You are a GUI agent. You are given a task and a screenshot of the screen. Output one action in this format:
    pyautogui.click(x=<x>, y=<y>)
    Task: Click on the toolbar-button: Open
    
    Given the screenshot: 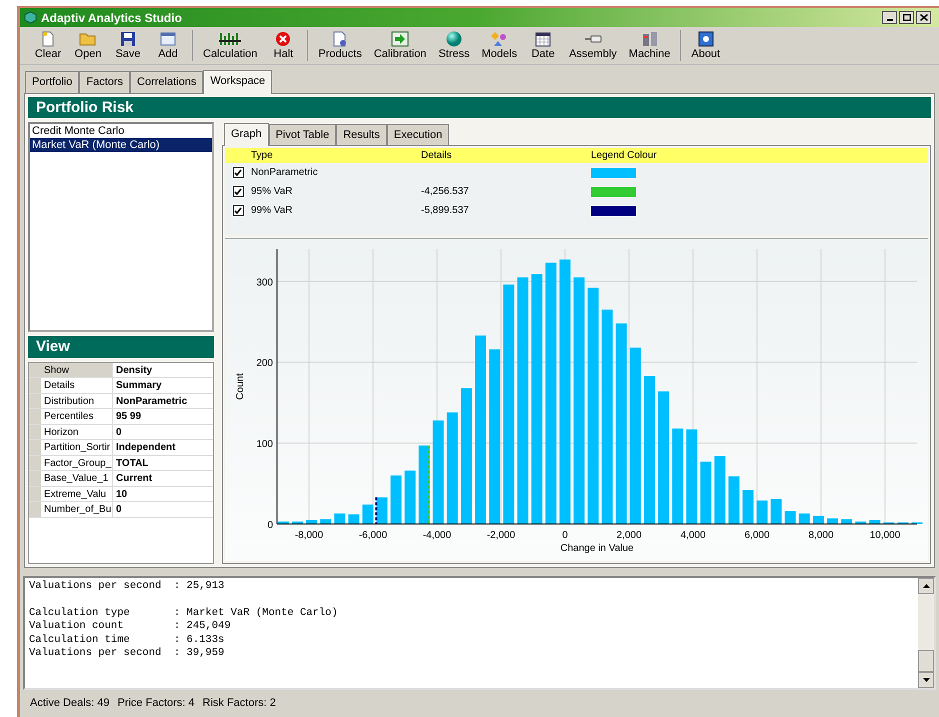 What is the action you would take?
    pyautogui.click(x=88, y=45)
    